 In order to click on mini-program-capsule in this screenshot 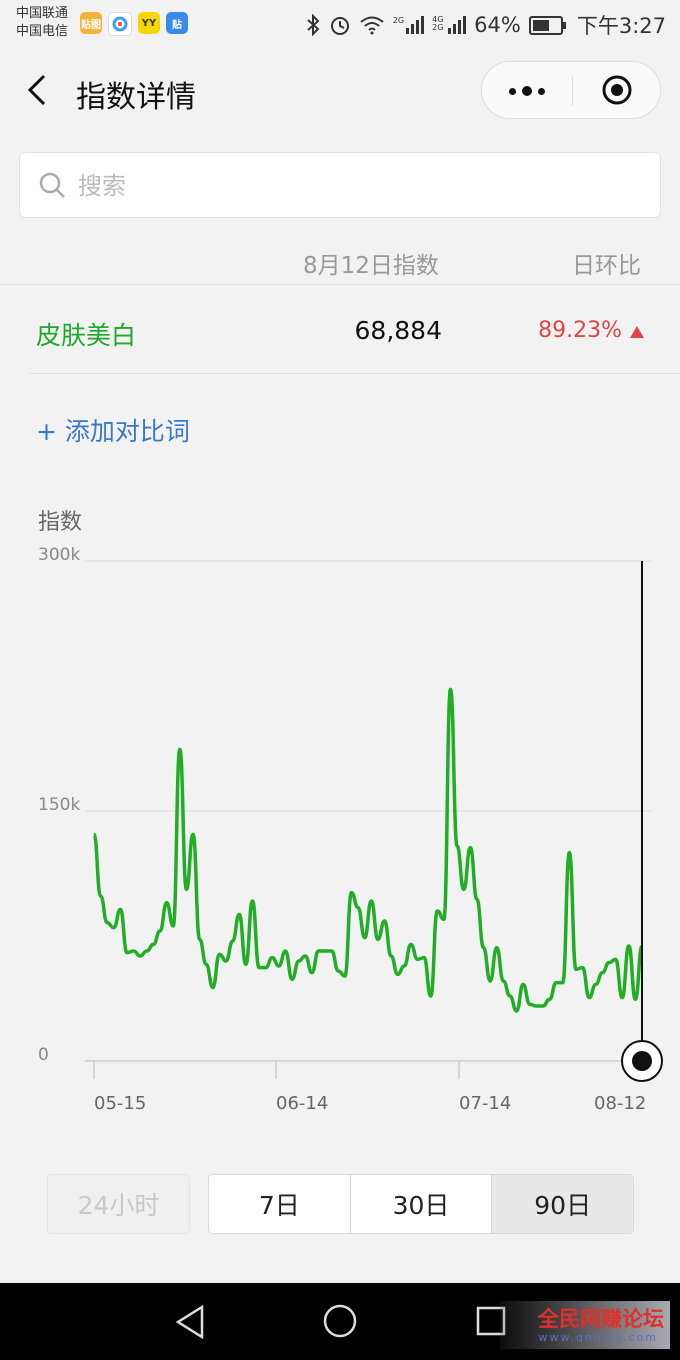, I will do `click(571, 90)`.